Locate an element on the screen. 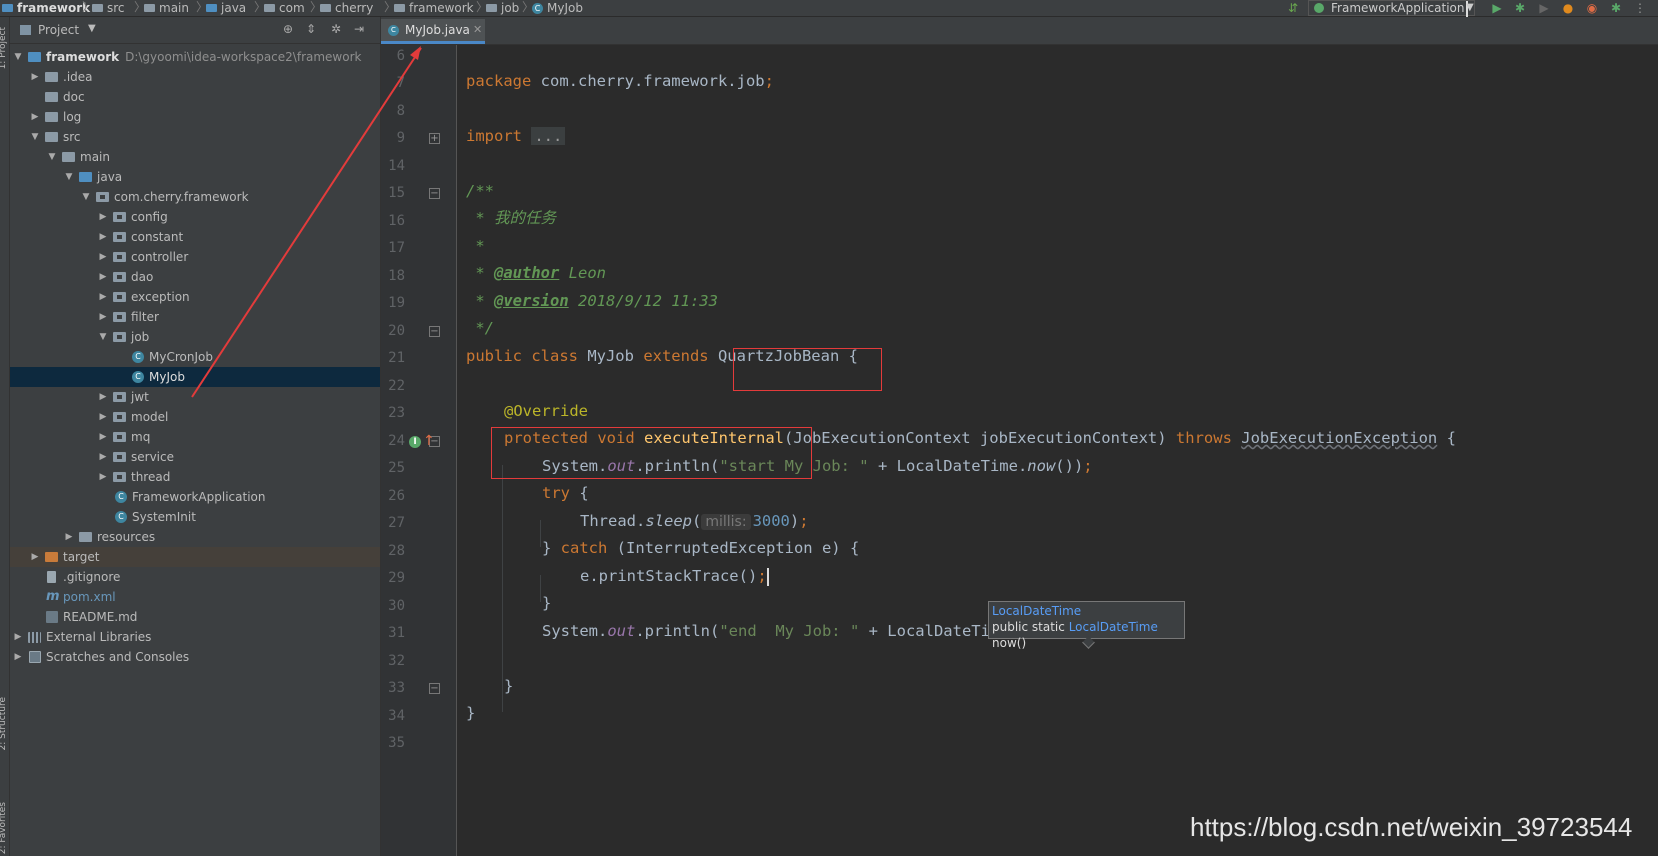 The height and width of the screenshot is (856, 1658). tool-tab-structure: 2: Structure is located at coordinates (4, 724).